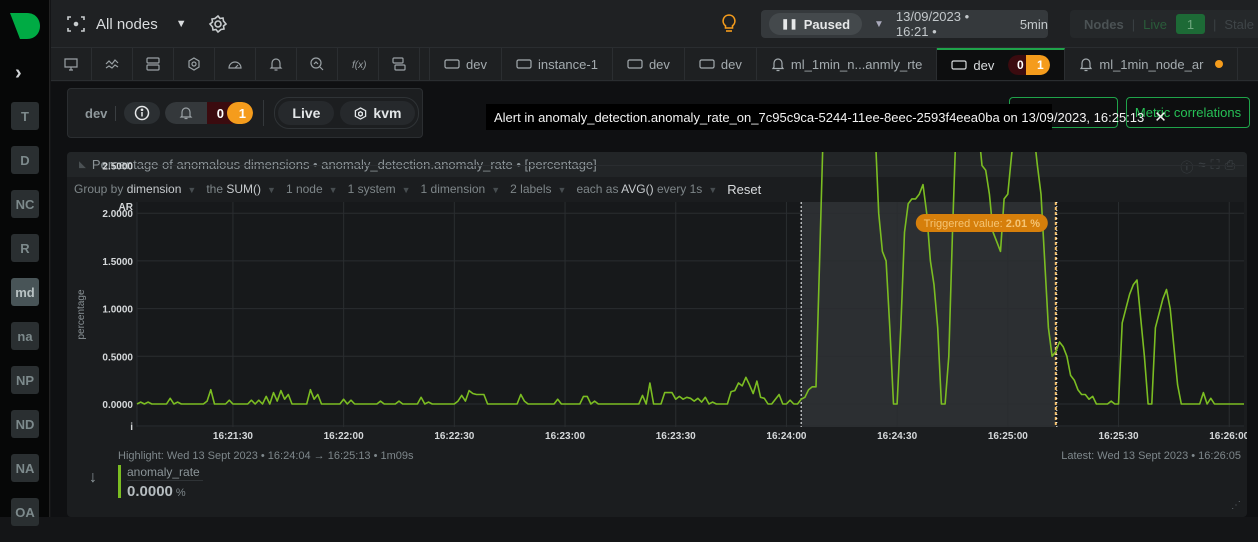  Describe the element at coordinates (25, 468) in the screenshot. I see `space-na: NA` at that location.